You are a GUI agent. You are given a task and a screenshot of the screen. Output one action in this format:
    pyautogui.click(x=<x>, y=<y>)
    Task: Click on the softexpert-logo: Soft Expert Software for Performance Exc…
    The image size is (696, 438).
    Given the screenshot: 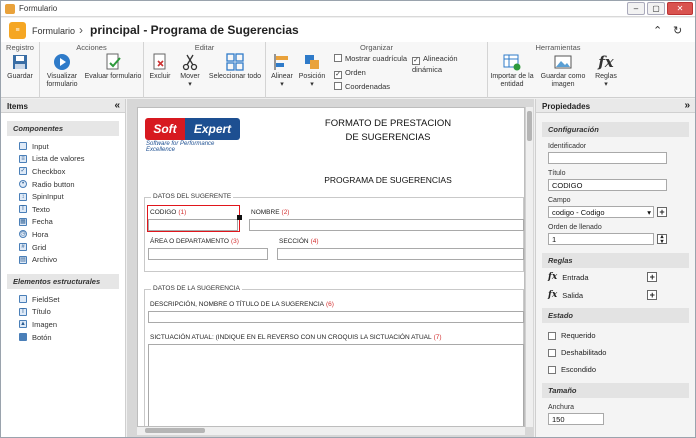 What is the action you would take?
    pyautogui.click(x=195, y=135)
    